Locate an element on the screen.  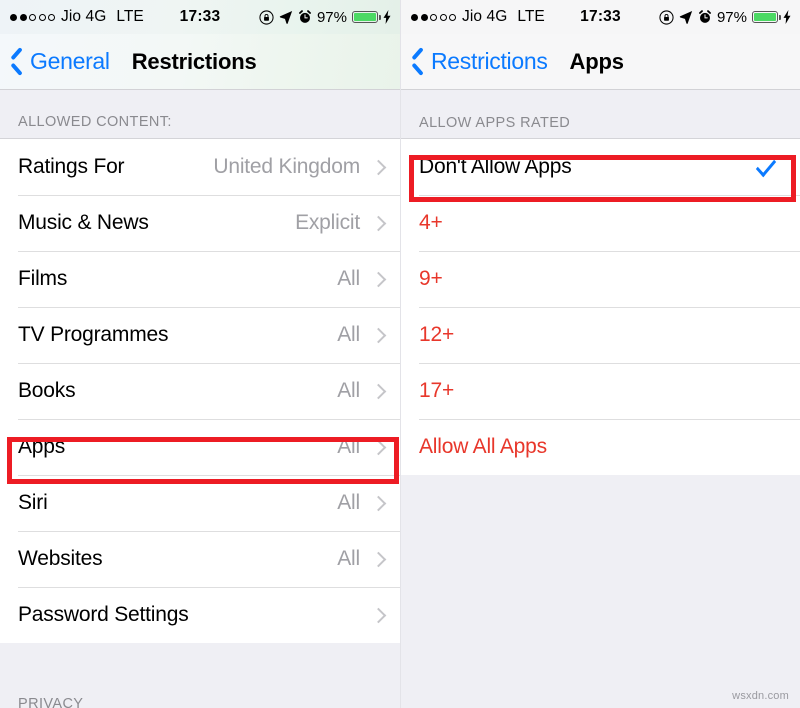
option-4-plus: 4+ is located at coordinates (600, 223).